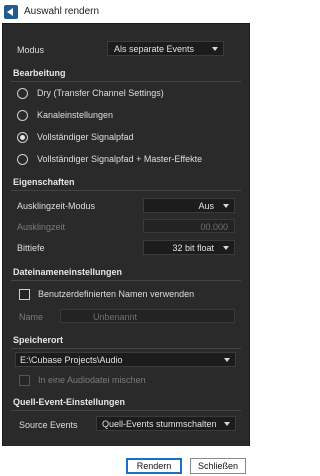 The width and height of the screenshot is (320, 476). I want to click on radio-kanaleinstellungen-label: Kanaleinstellungen, so click(75, 115).